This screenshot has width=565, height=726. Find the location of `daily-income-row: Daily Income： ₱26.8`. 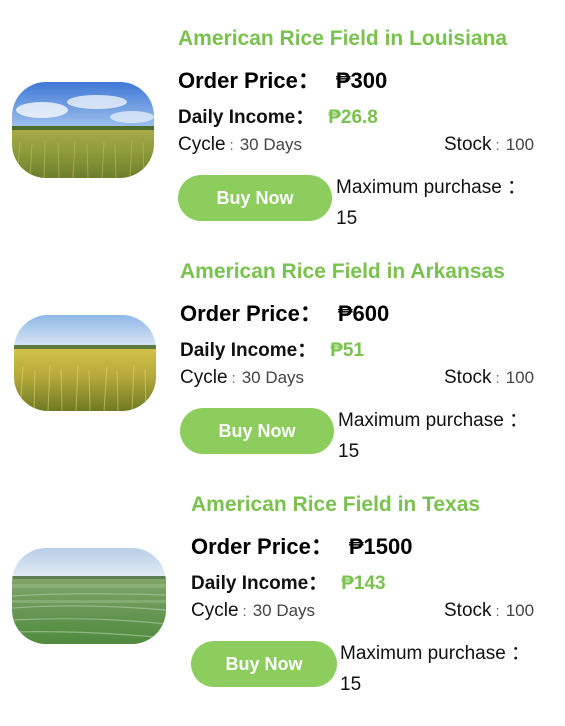

daily-income-row: Daily Income： ₱26.8 is located at coordinates (278, 115).